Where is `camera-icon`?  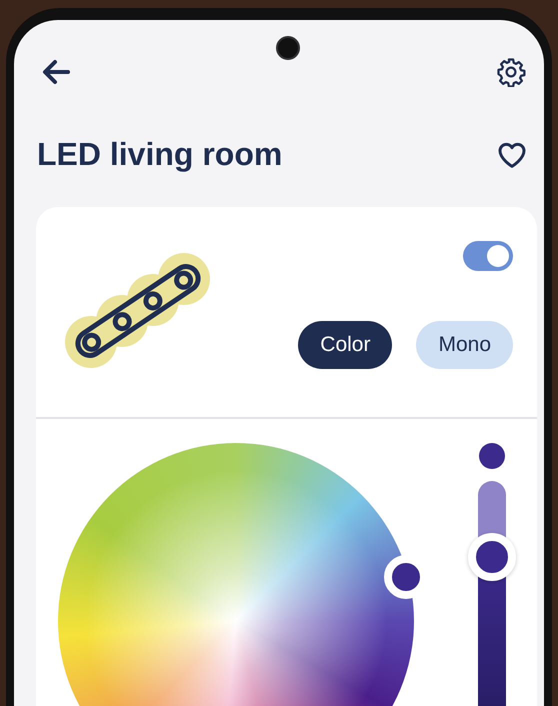
camera-icon is located at coordinates (288, 48).